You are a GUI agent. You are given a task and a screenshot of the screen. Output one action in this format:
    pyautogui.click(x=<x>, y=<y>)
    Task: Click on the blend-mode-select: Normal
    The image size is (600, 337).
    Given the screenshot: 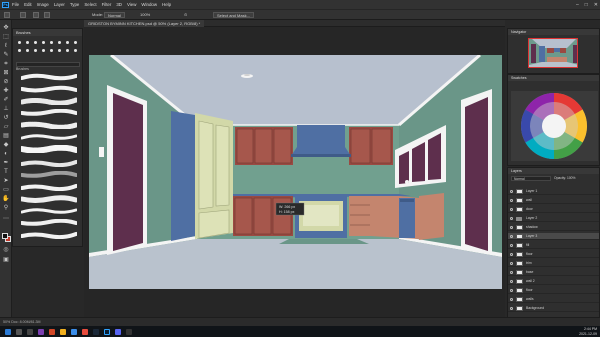 What is the action you would take?
    pyautogui.click(x=114, y=15)
    